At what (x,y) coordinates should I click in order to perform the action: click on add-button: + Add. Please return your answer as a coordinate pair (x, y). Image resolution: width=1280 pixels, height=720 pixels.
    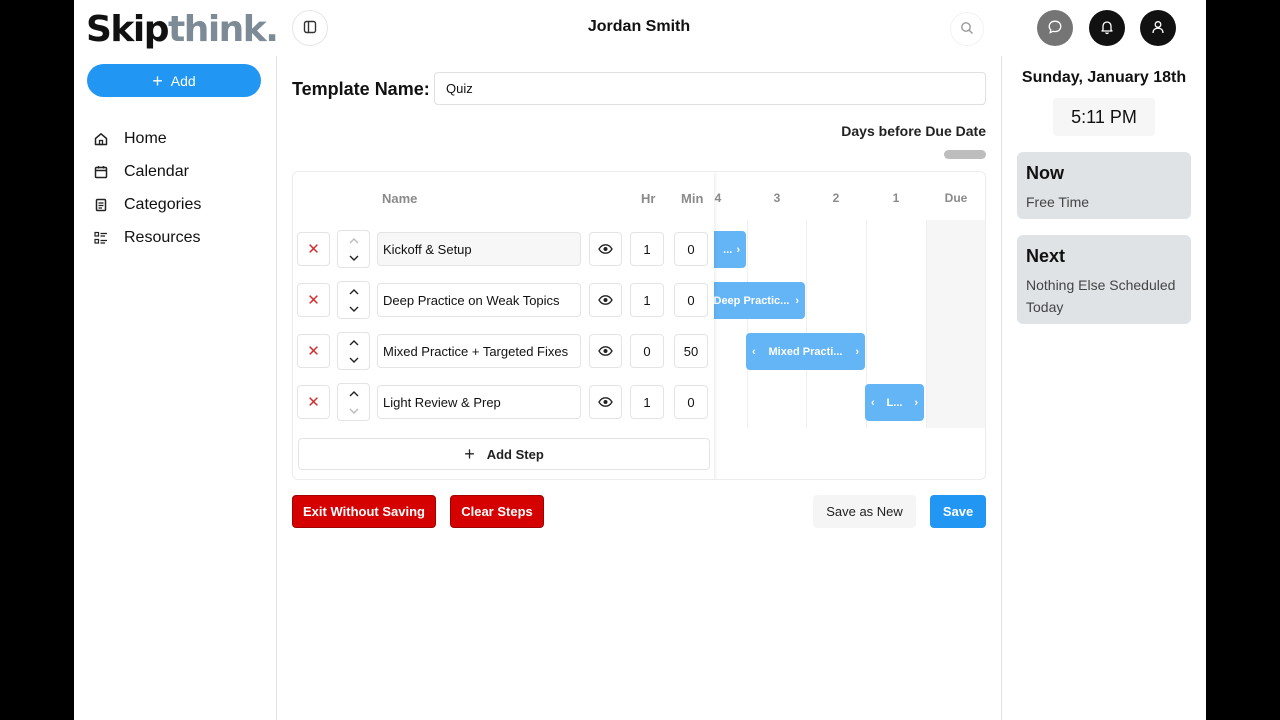
    Looking at the image, I should click on (174, 80).